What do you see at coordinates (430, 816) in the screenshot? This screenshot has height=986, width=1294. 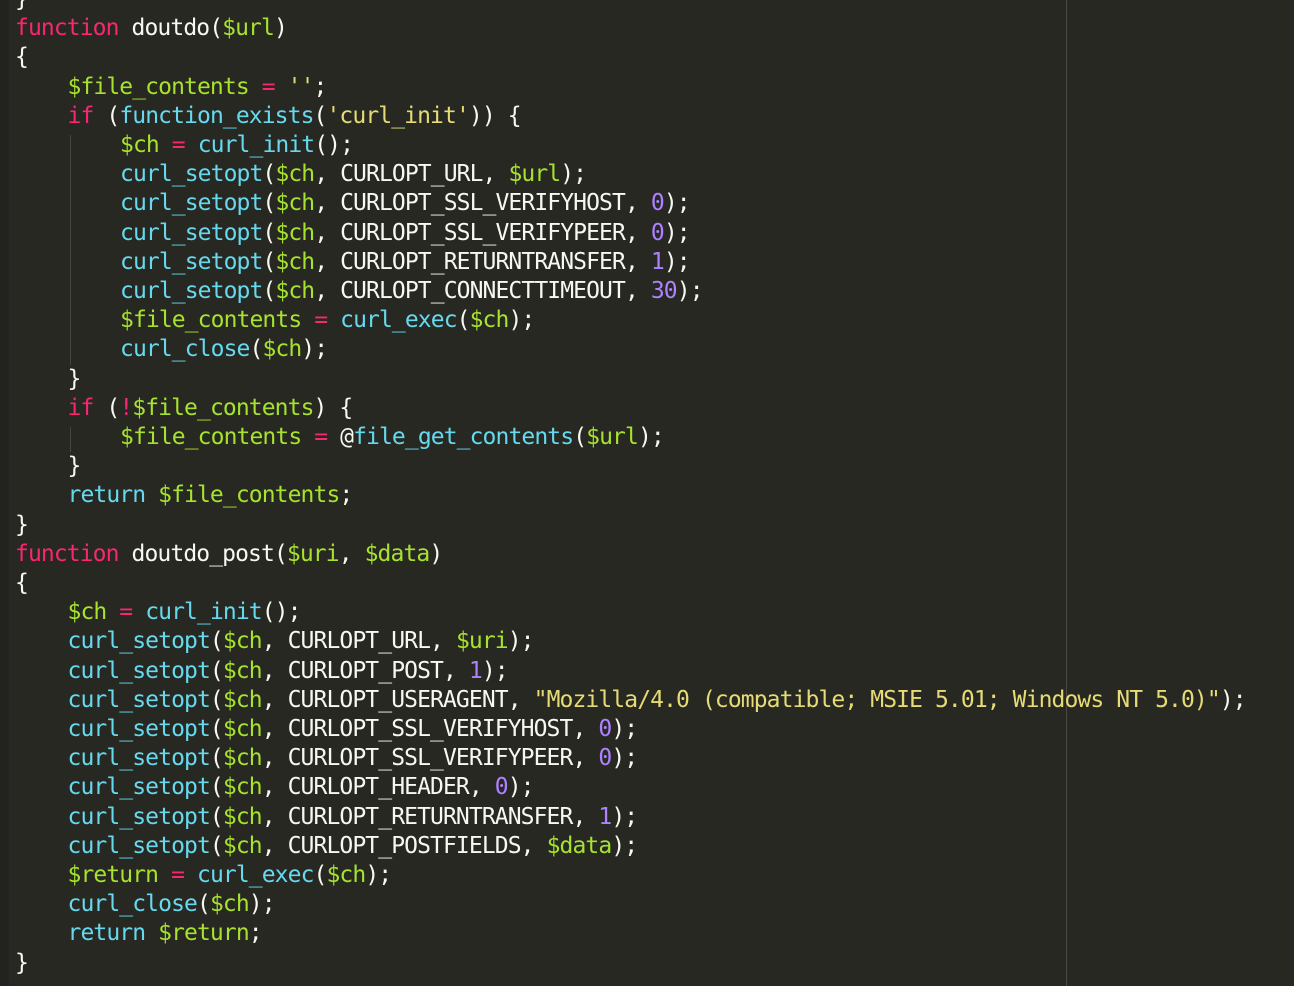 I see `code-token: , CURLOPT_RETURNTRANSFER,` at bounding box center [430, 816].